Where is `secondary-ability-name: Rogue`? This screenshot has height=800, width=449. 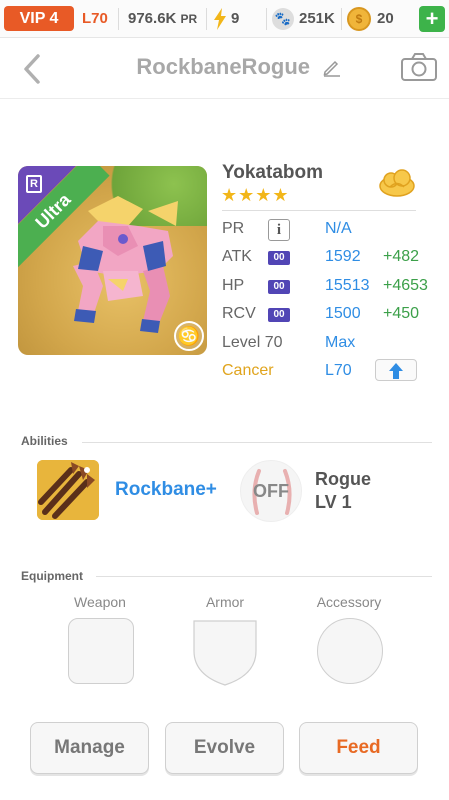 secondary-ability-name: Rogue is located at coordinates (343, 479).